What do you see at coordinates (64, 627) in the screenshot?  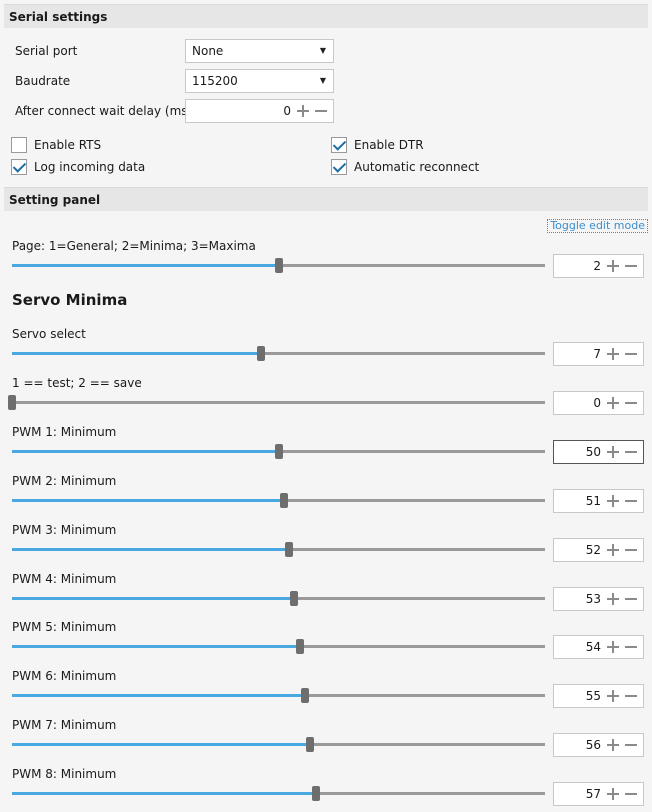 I see `slider-row-label: PWM 5: Minimum` at bounding box center [64, 627].